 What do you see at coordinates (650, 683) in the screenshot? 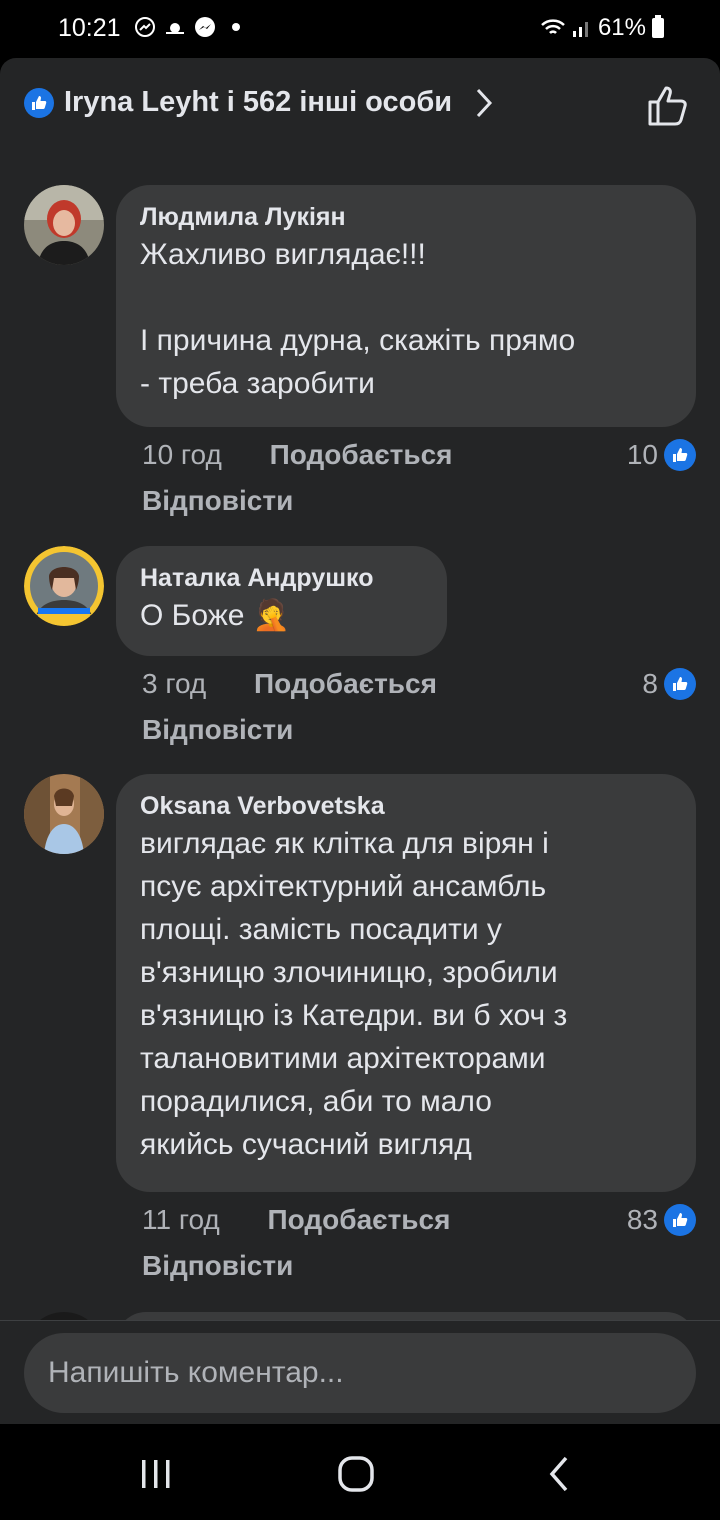
I see `like-count-value: 8` at bounding box center [650, 683].